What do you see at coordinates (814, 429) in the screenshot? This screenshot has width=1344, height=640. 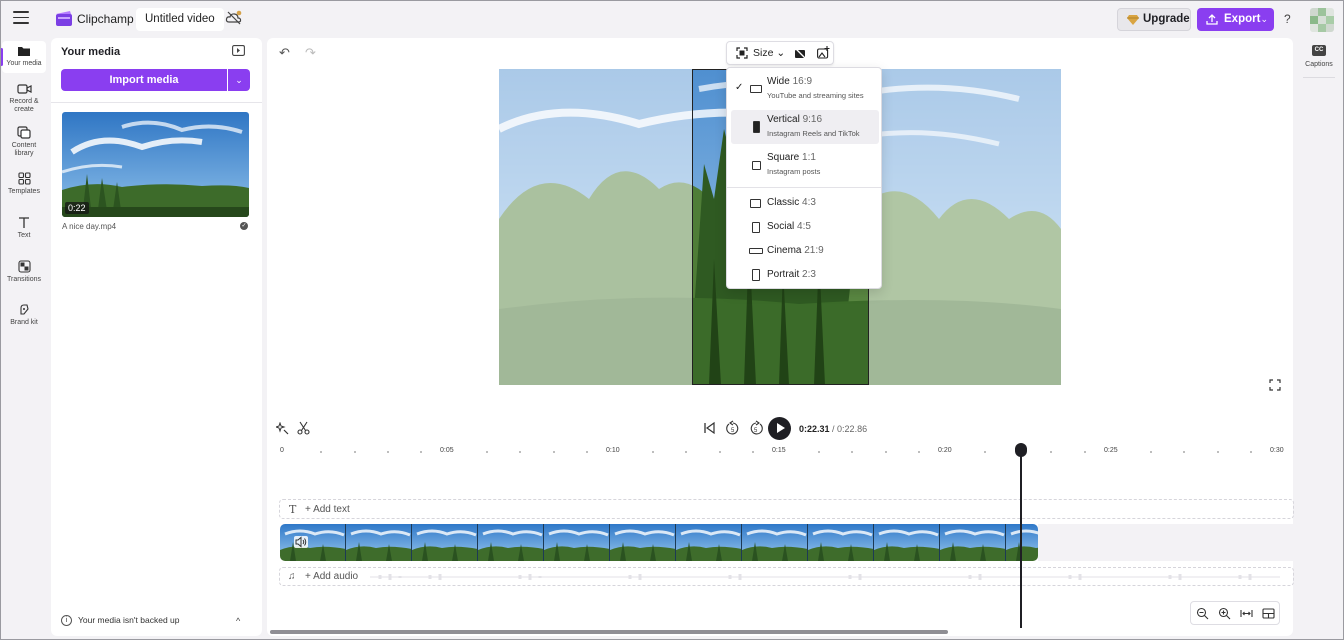 I see `current-time: 0:22.31` at bounding box center [814, 429].